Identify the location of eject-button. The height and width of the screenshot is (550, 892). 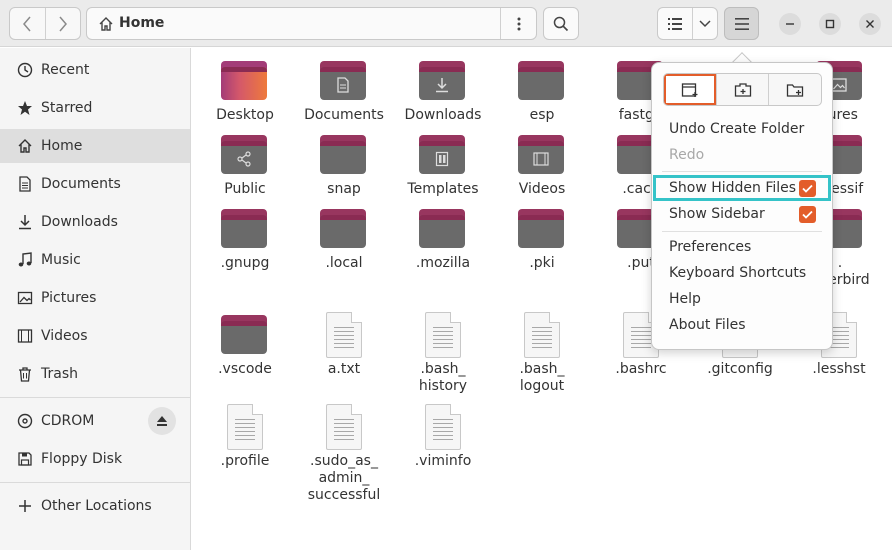
(162, 421).